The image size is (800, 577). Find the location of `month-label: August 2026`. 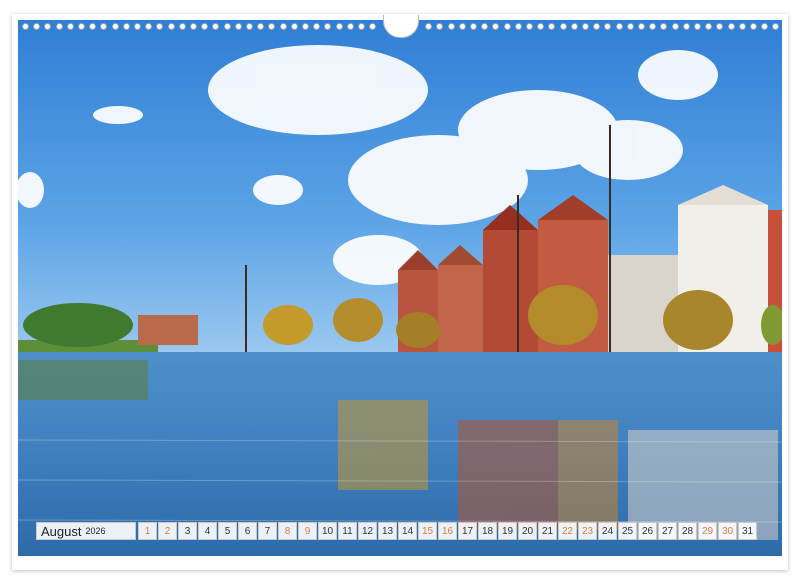

month-label: August 2026 is located at coordinates (86, 531).